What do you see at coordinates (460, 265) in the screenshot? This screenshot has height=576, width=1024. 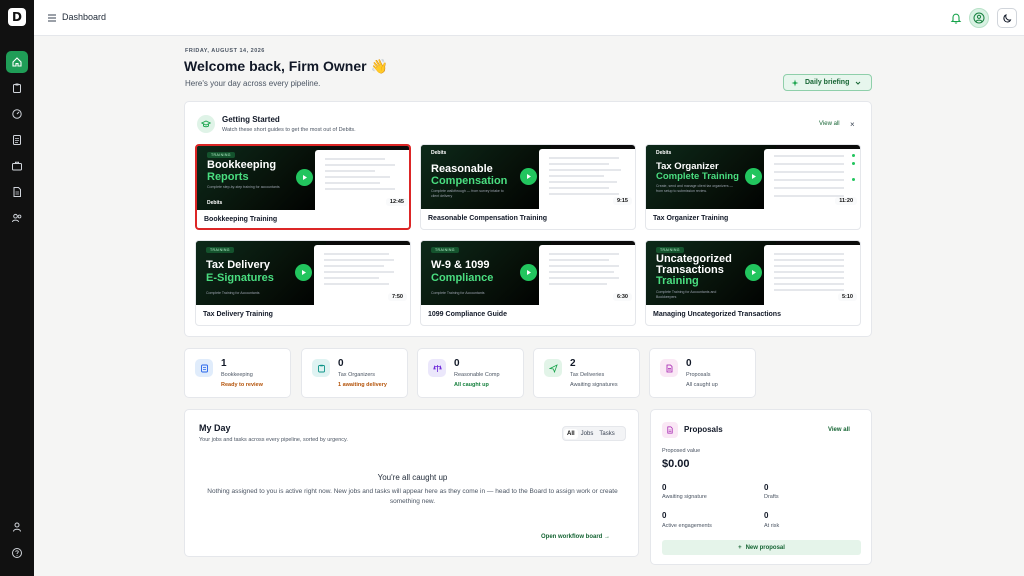 I see `thumbnail-title: W-9 & 1099` at bounding box center [460, 265].